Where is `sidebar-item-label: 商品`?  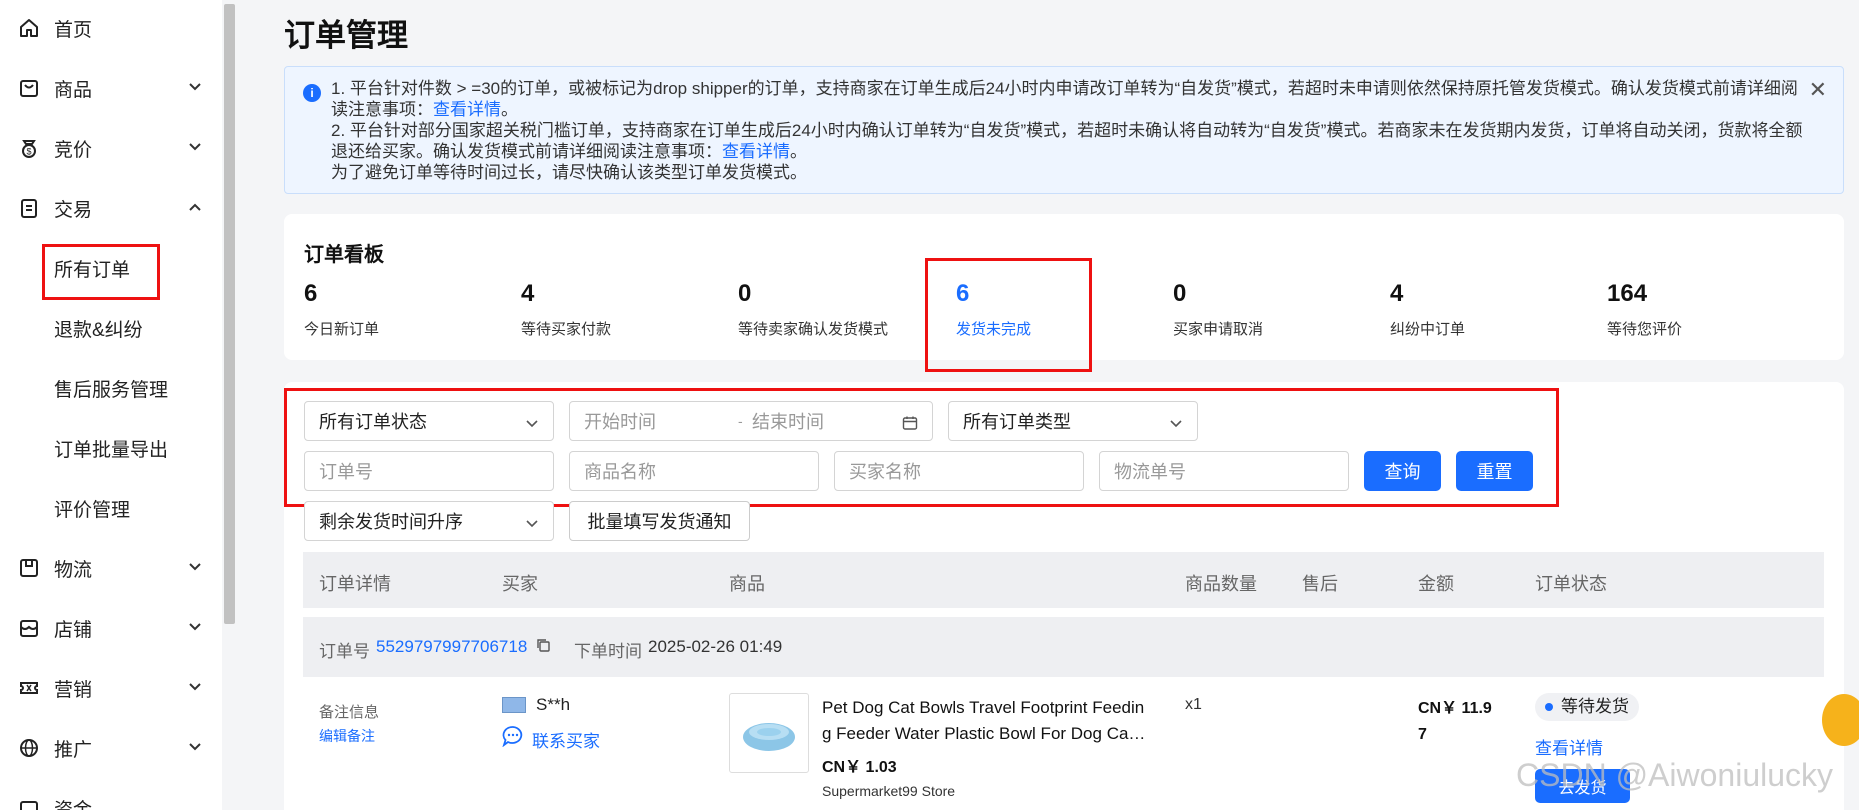
sidebar-item-label: 商品 is located at coordinates (73, 90).